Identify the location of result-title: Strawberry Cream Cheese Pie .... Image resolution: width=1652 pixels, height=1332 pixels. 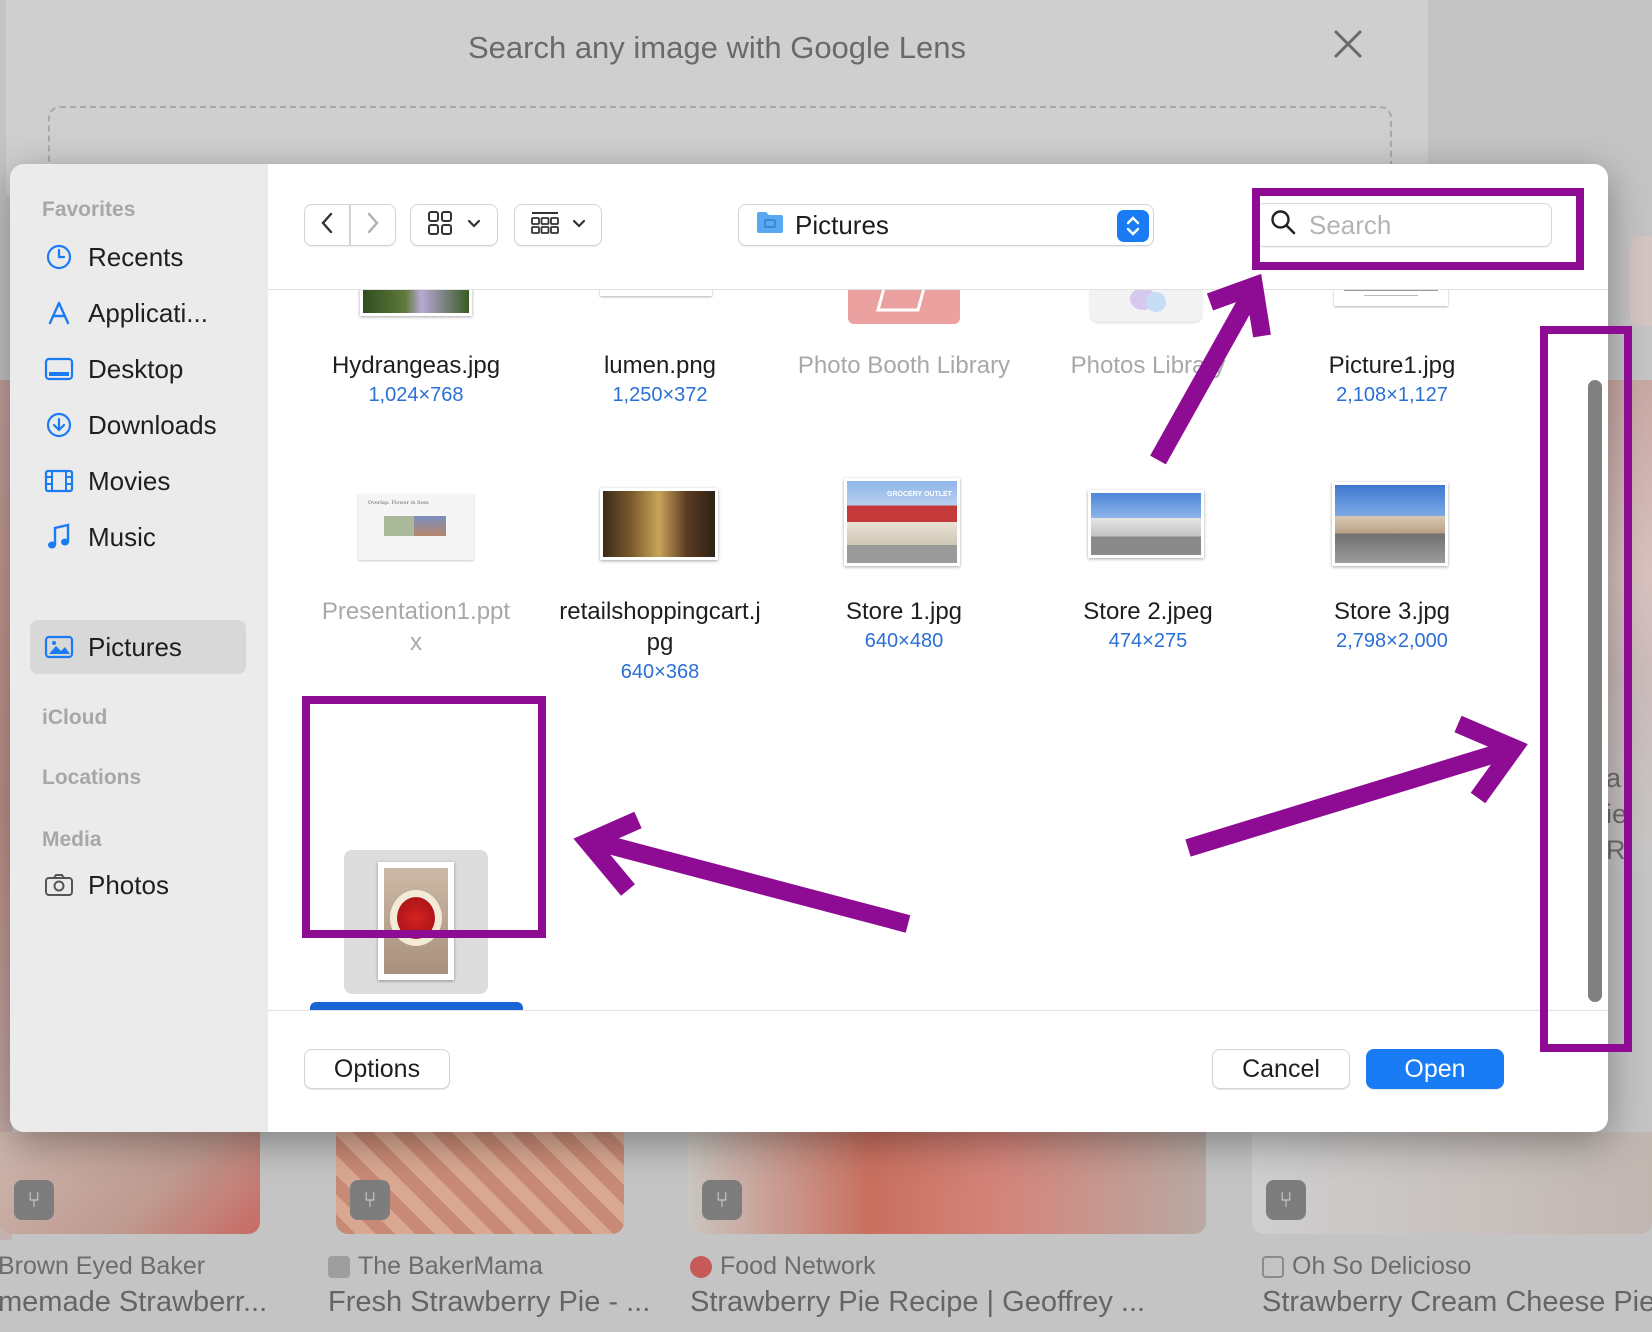
(1457, 1302).